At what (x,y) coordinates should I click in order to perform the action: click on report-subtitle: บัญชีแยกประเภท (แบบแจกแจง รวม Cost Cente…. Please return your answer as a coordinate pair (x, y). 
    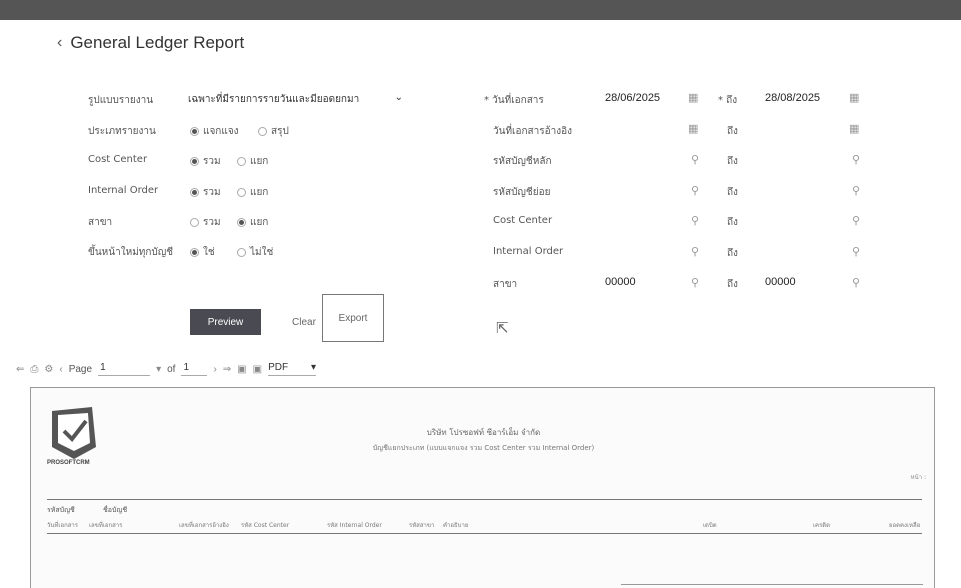
    Looking at the image, I should click on (483, 448).